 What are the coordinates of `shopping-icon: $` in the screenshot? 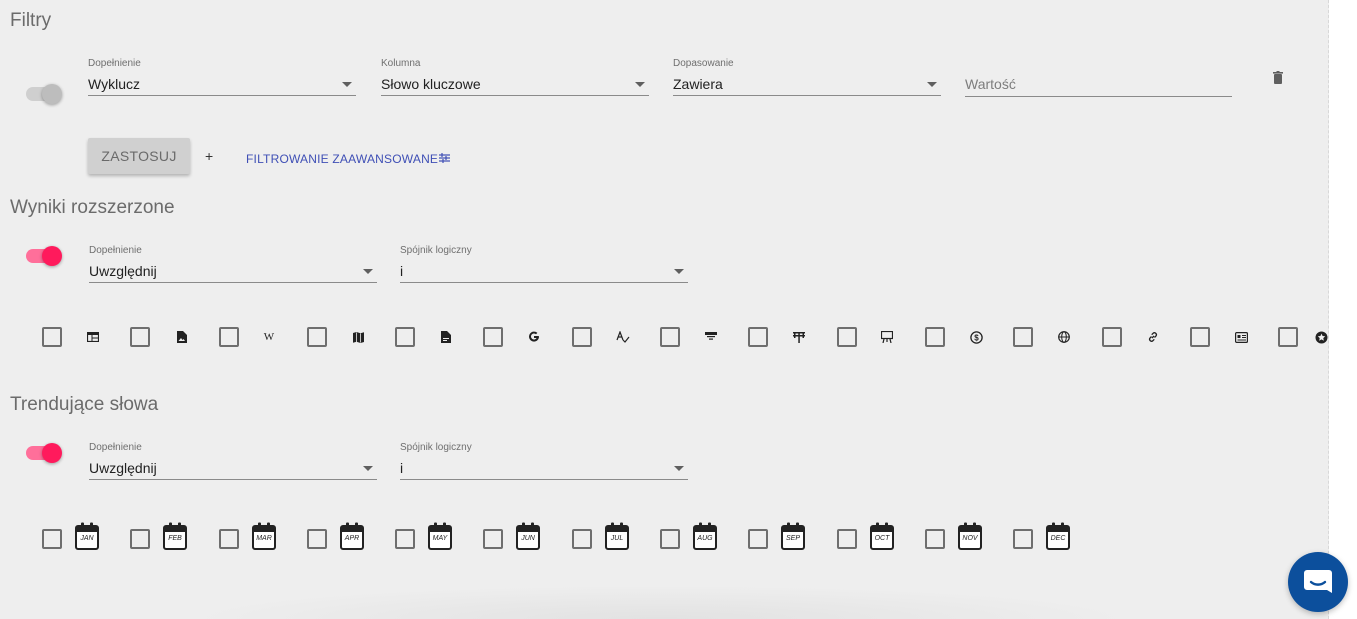 It's located at (976, 337).